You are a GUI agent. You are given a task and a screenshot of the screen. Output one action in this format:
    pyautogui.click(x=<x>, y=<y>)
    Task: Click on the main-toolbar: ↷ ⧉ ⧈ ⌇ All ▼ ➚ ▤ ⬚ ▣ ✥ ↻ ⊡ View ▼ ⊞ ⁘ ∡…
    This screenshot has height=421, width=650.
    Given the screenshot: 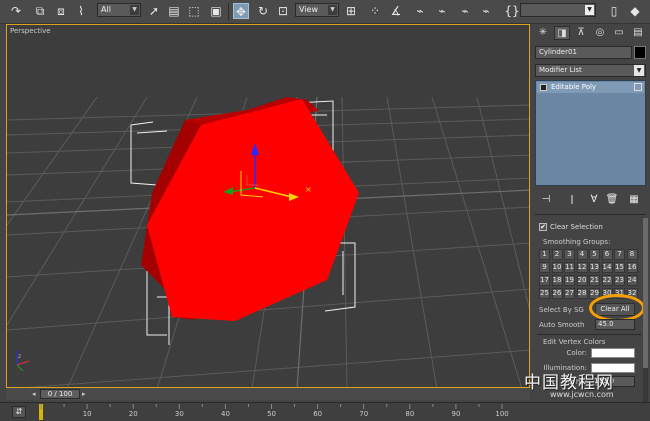 What is the action you would take?
    pyautogui.click(x=325, y=12)
    